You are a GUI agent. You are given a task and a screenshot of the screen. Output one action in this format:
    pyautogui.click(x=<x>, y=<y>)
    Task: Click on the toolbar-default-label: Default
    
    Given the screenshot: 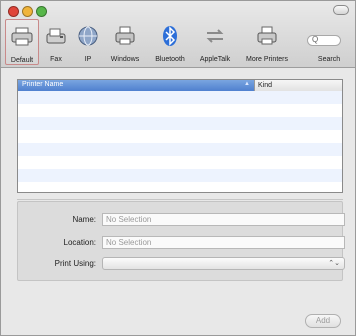 What is the action you would take?
    pyautogui.click(x=22, y=60)
    